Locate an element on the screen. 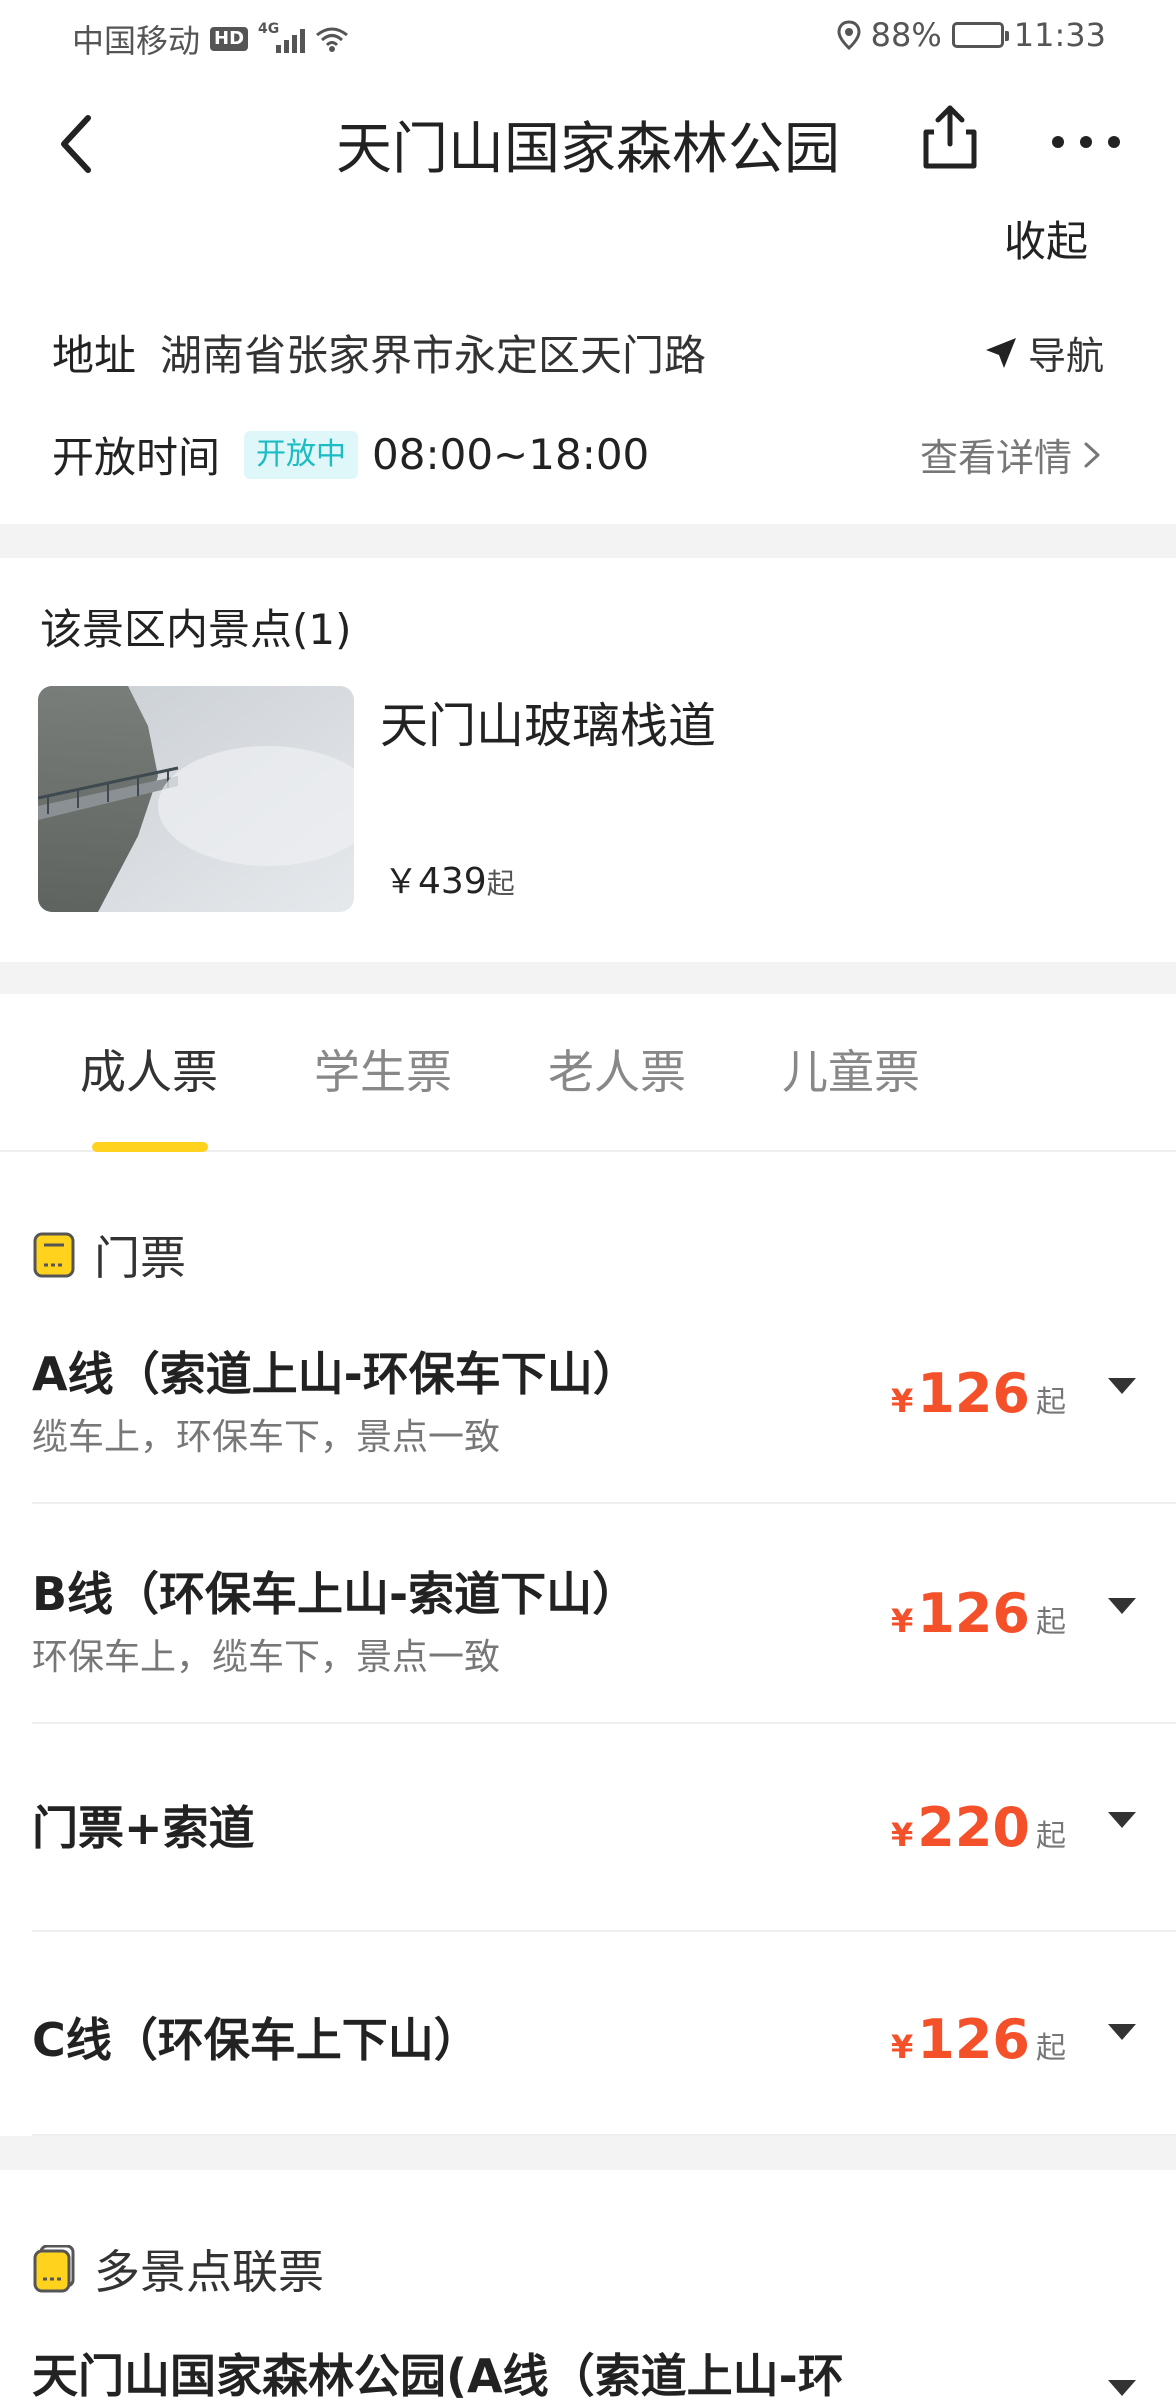 This screenshot has height=2400, width=1176. tab-child: 儿童票 is located at coordinates (851, 1069).